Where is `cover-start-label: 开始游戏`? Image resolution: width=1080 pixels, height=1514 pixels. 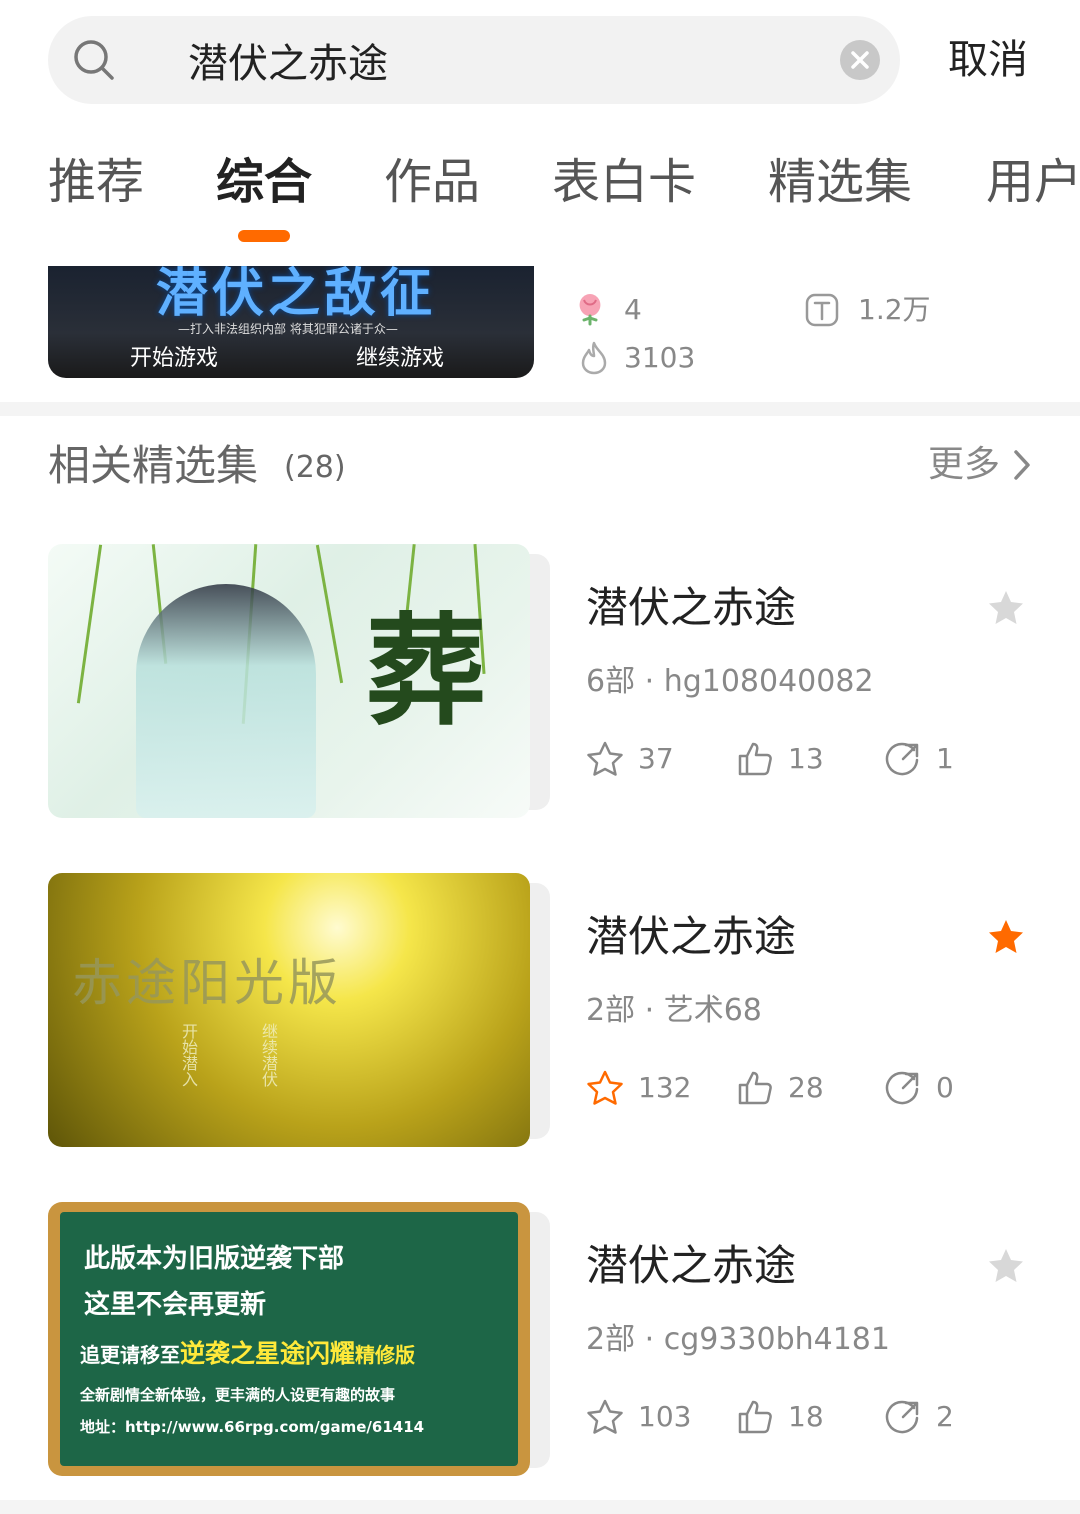 cover-start-label: 开始游戏 is located at coordinates (174, 358).